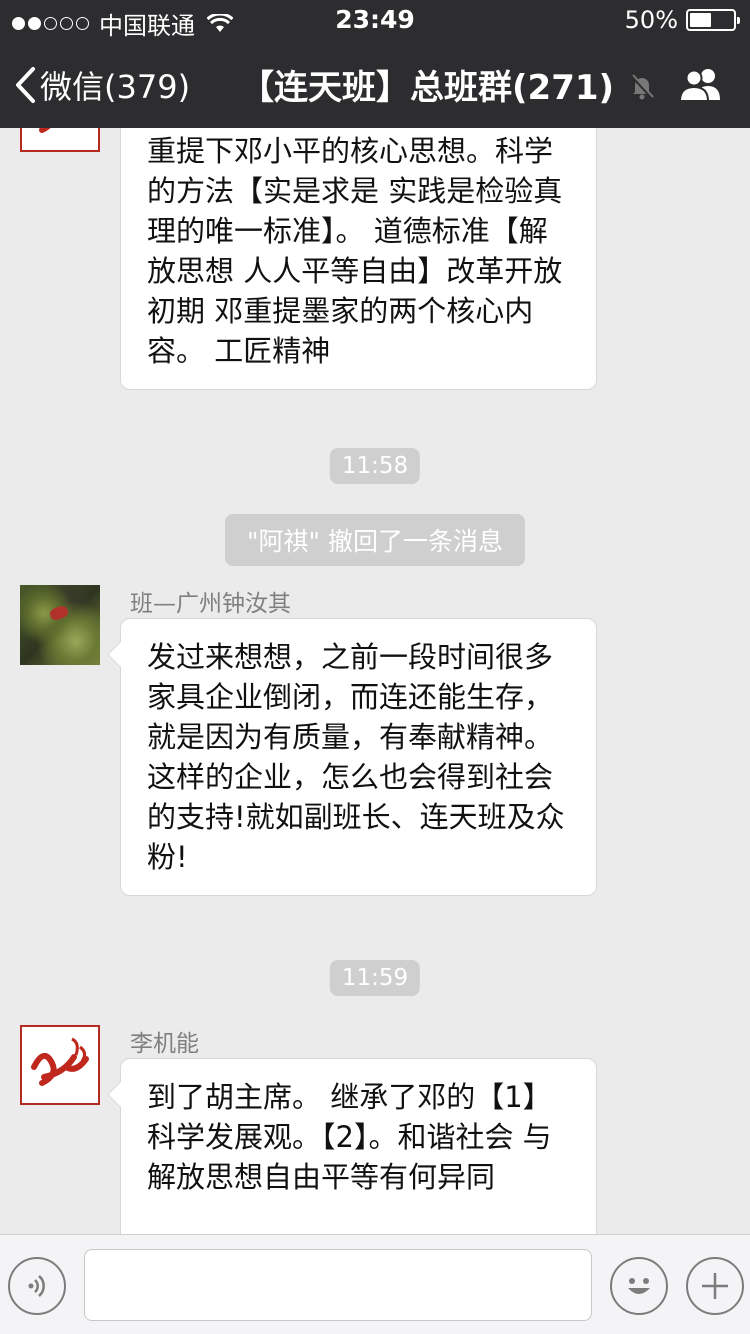 This screenshot has height=1334, width=750. I want to click on timestamp: 11:59, so click(375, 978).